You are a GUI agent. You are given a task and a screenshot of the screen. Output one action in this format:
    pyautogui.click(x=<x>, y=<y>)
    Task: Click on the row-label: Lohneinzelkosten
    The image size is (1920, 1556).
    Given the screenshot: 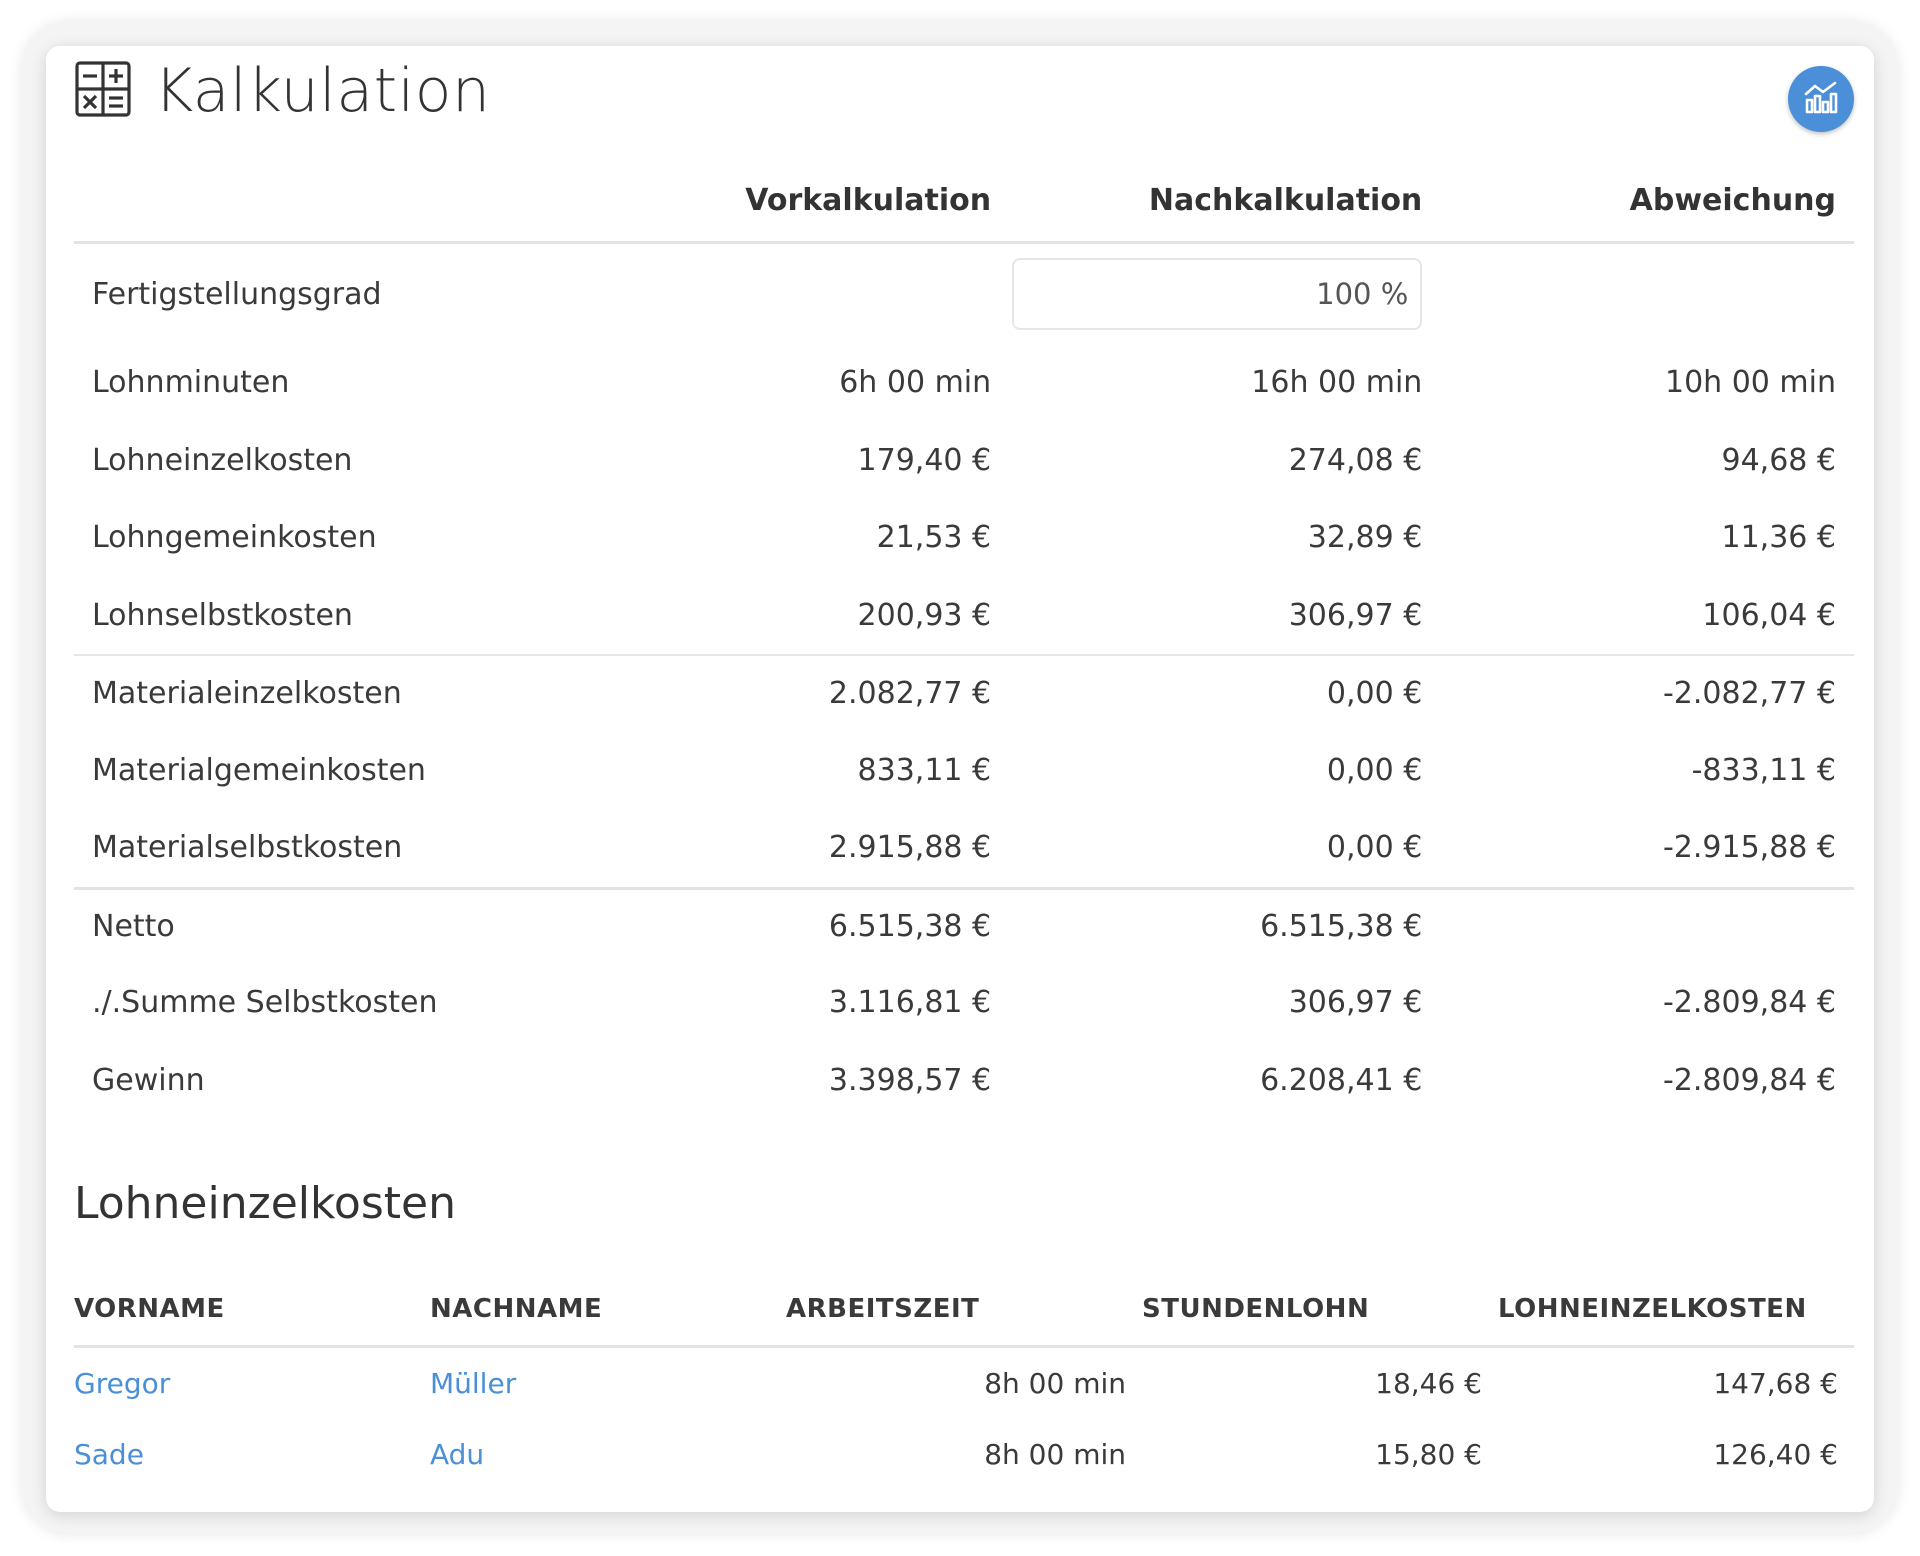 What is the action you would take?
    pyautogui.click(x=222, y=460)
    